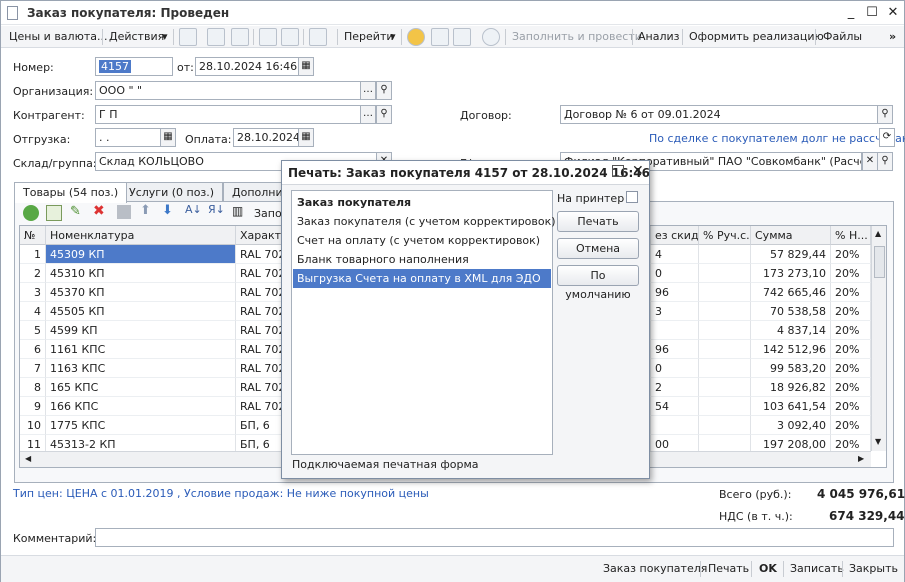  Describe the element at coordinates (791, 254) in the screenshot. I see `table-cell-sum: 57 829,44` at that location.